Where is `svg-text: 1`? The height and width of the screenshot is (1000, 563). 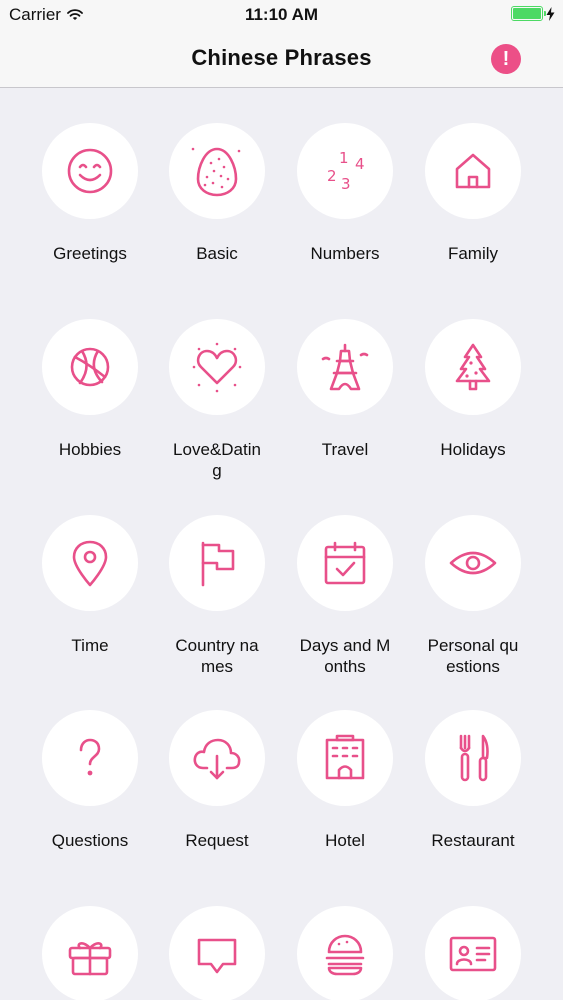
svg-text: 1 is located at coordinates (344, 158).